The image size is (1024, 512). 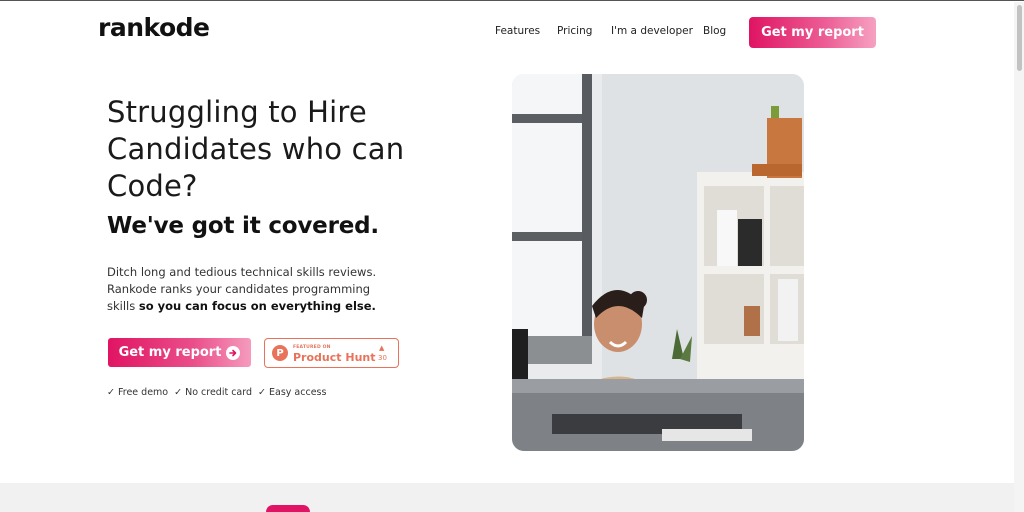 I want to click on scrollbar-thumb, so click(x=1019, y=38).